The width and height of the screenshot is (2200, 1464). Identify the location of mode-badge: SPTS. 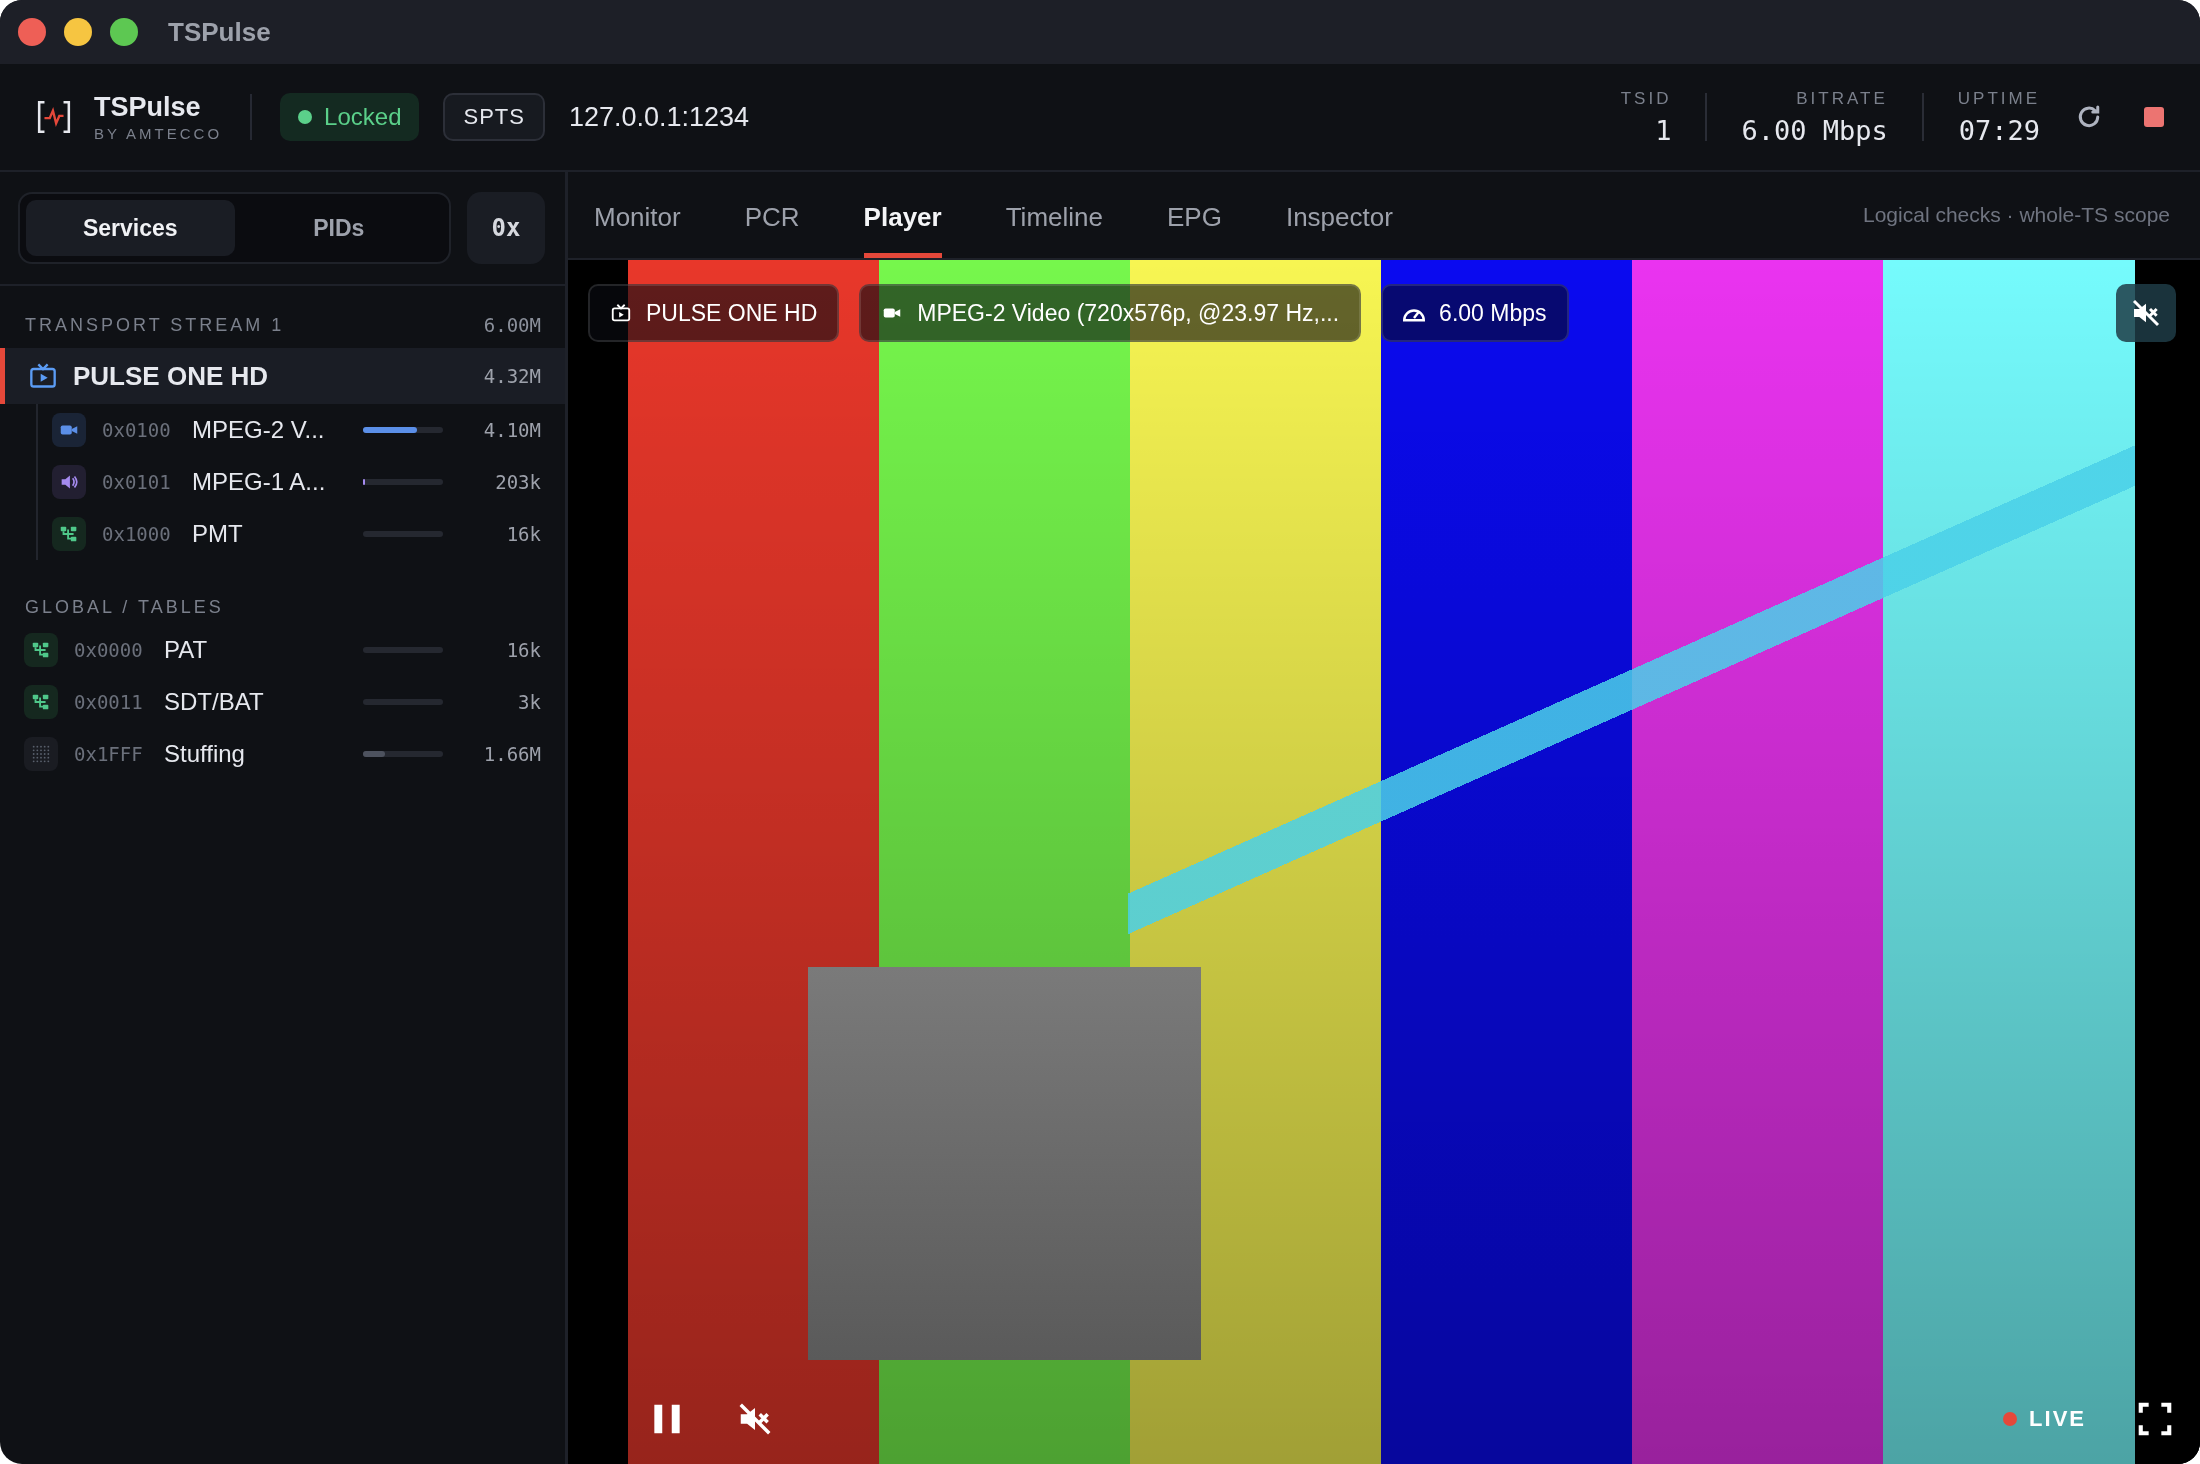
(494, 117).